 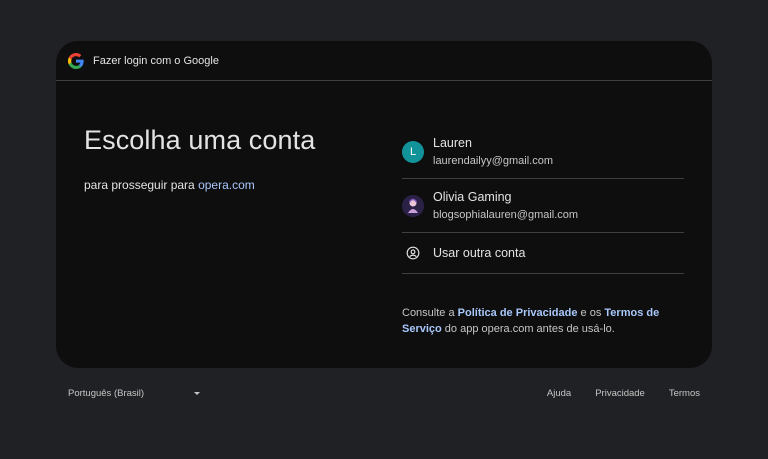 What do you see at coordinates (106, 393) in the screenshot?
I see `language-label: Português (Brasil)` at bounding box center [106, 393].